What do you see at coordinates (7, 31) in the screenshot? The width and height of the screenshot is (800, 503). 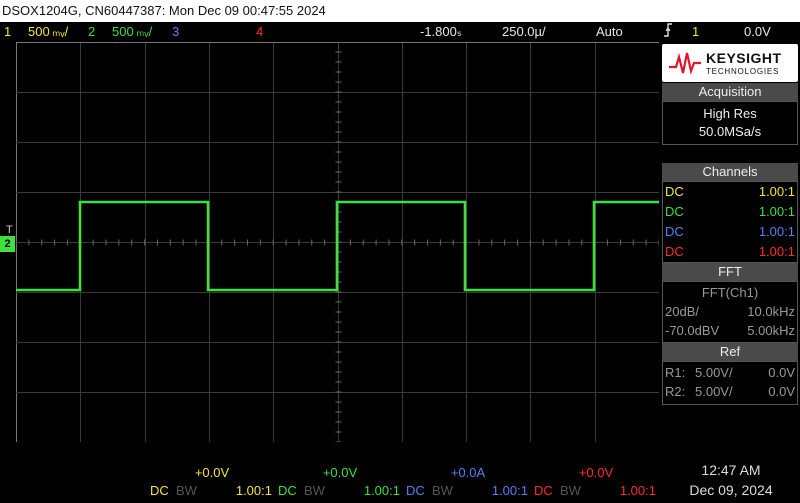 I see `ch1-number: 1` at bounding box center [7, 31].